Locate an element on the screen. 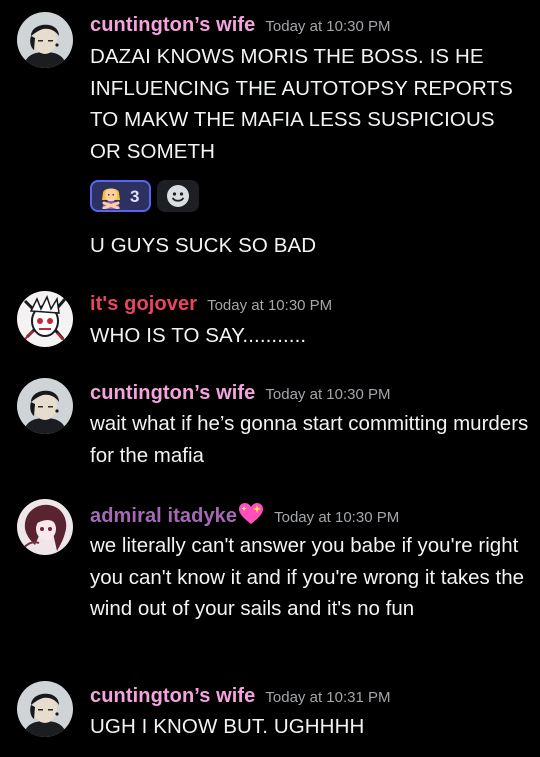  author-name: it's gojover is located at coordinates (143, 304).